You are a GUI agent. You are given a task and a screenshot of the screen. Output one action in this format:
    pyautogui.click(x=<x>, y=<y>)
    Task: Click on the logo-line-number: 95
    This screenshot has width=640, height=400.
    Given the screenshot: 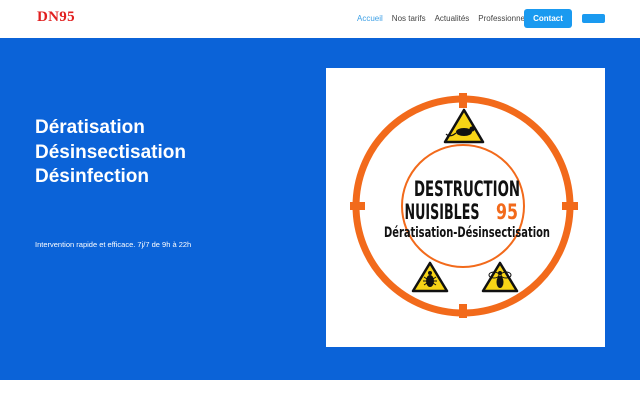 What is the action you would take?
    pyautogui.click(x=507, y=212)
    